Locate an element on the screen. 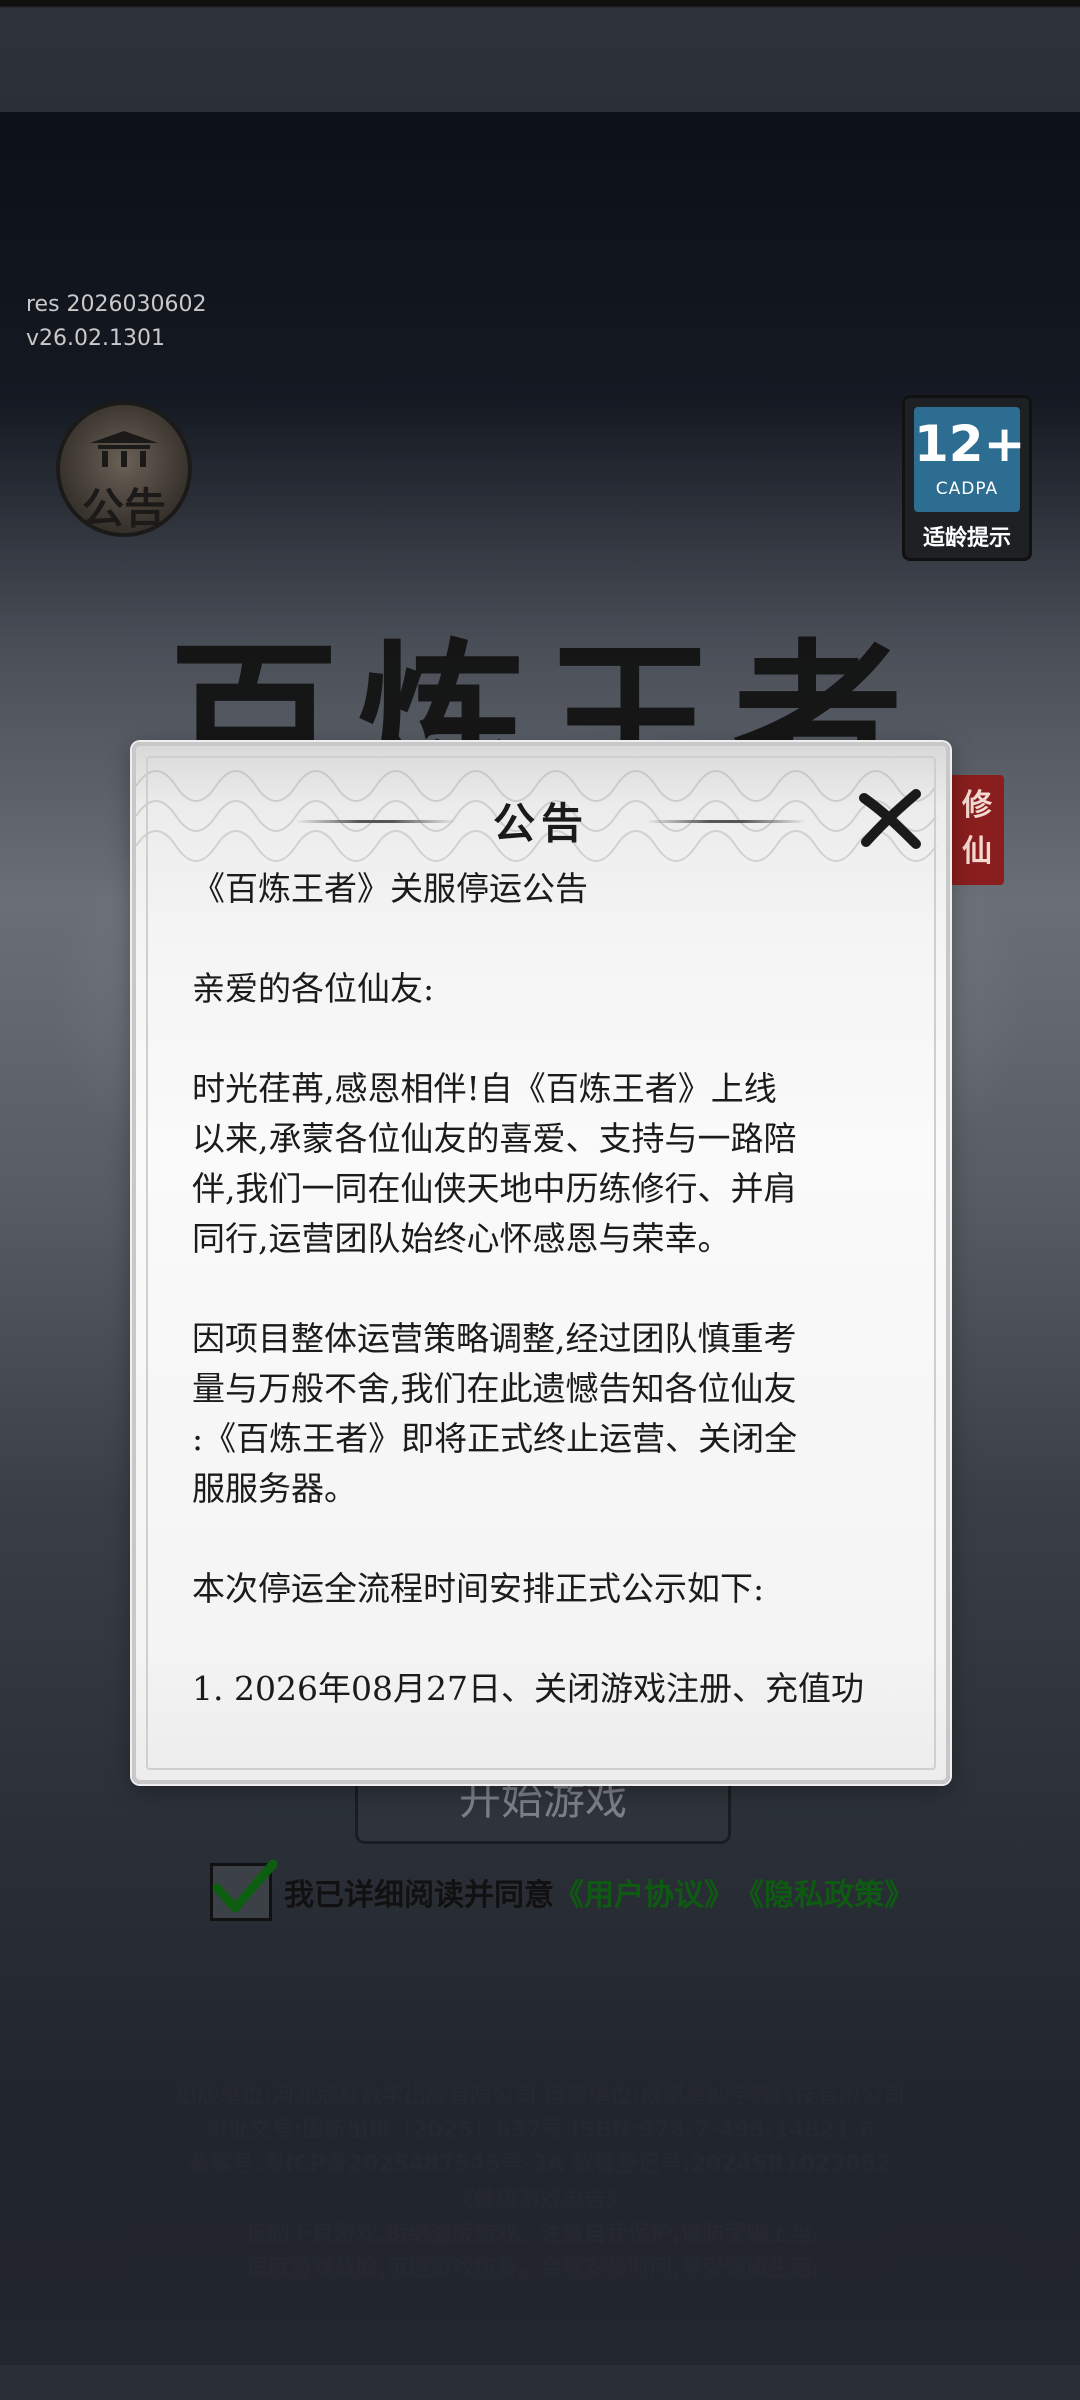 The height and width of the screenshot is (2400, 1080). logo-seal: 修仙 is located at coordinates (977, 830).